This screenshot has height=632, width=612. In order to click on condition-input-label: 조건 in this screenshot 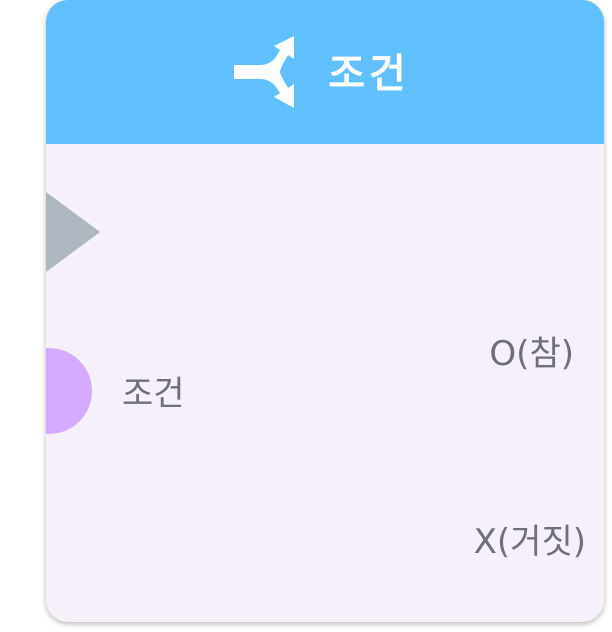, I will do `click(153, 394)`.